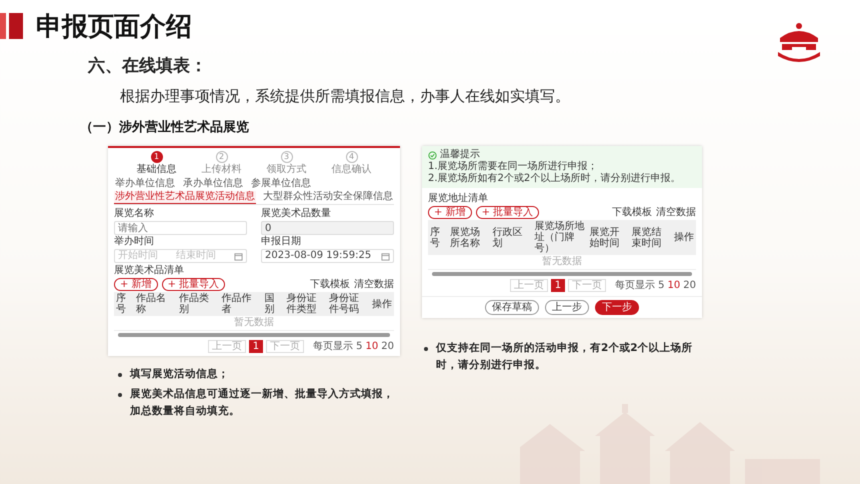 The width and height of the screenshot is (860, 484). I want to click on column-header: 行政区划, so click(507, 238).